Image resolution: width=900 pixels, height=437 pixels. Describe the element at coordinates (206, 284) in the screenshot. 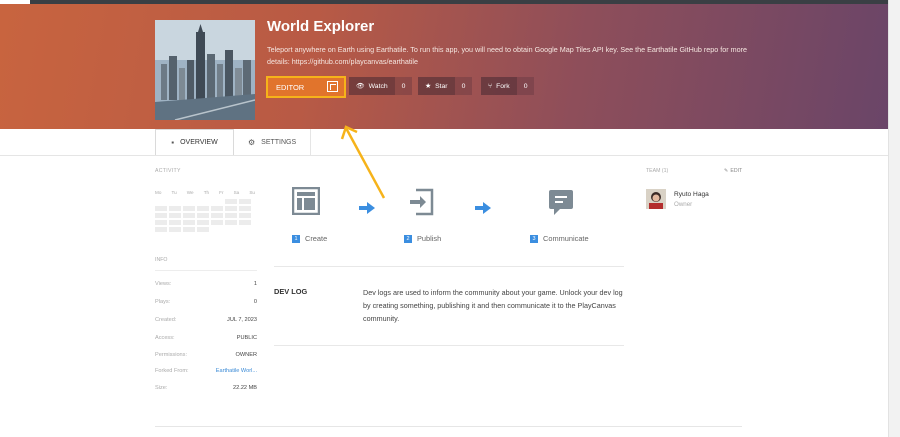

I see `info-row: Views: 1` at that location.